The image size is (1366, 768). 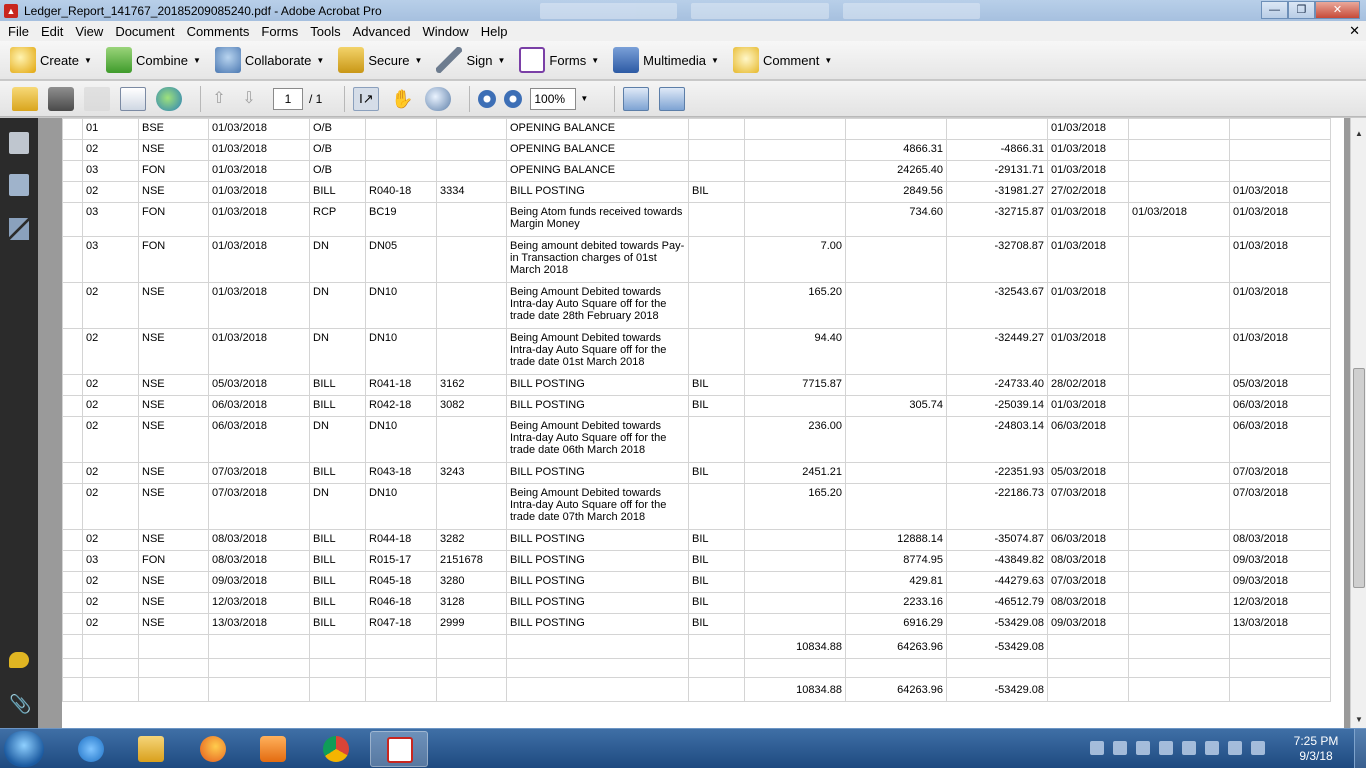 What do you see at coordinates (553, 98) in the screenshot?
I see `zoom-level-input: 100%` at bounding box center [553, 98].